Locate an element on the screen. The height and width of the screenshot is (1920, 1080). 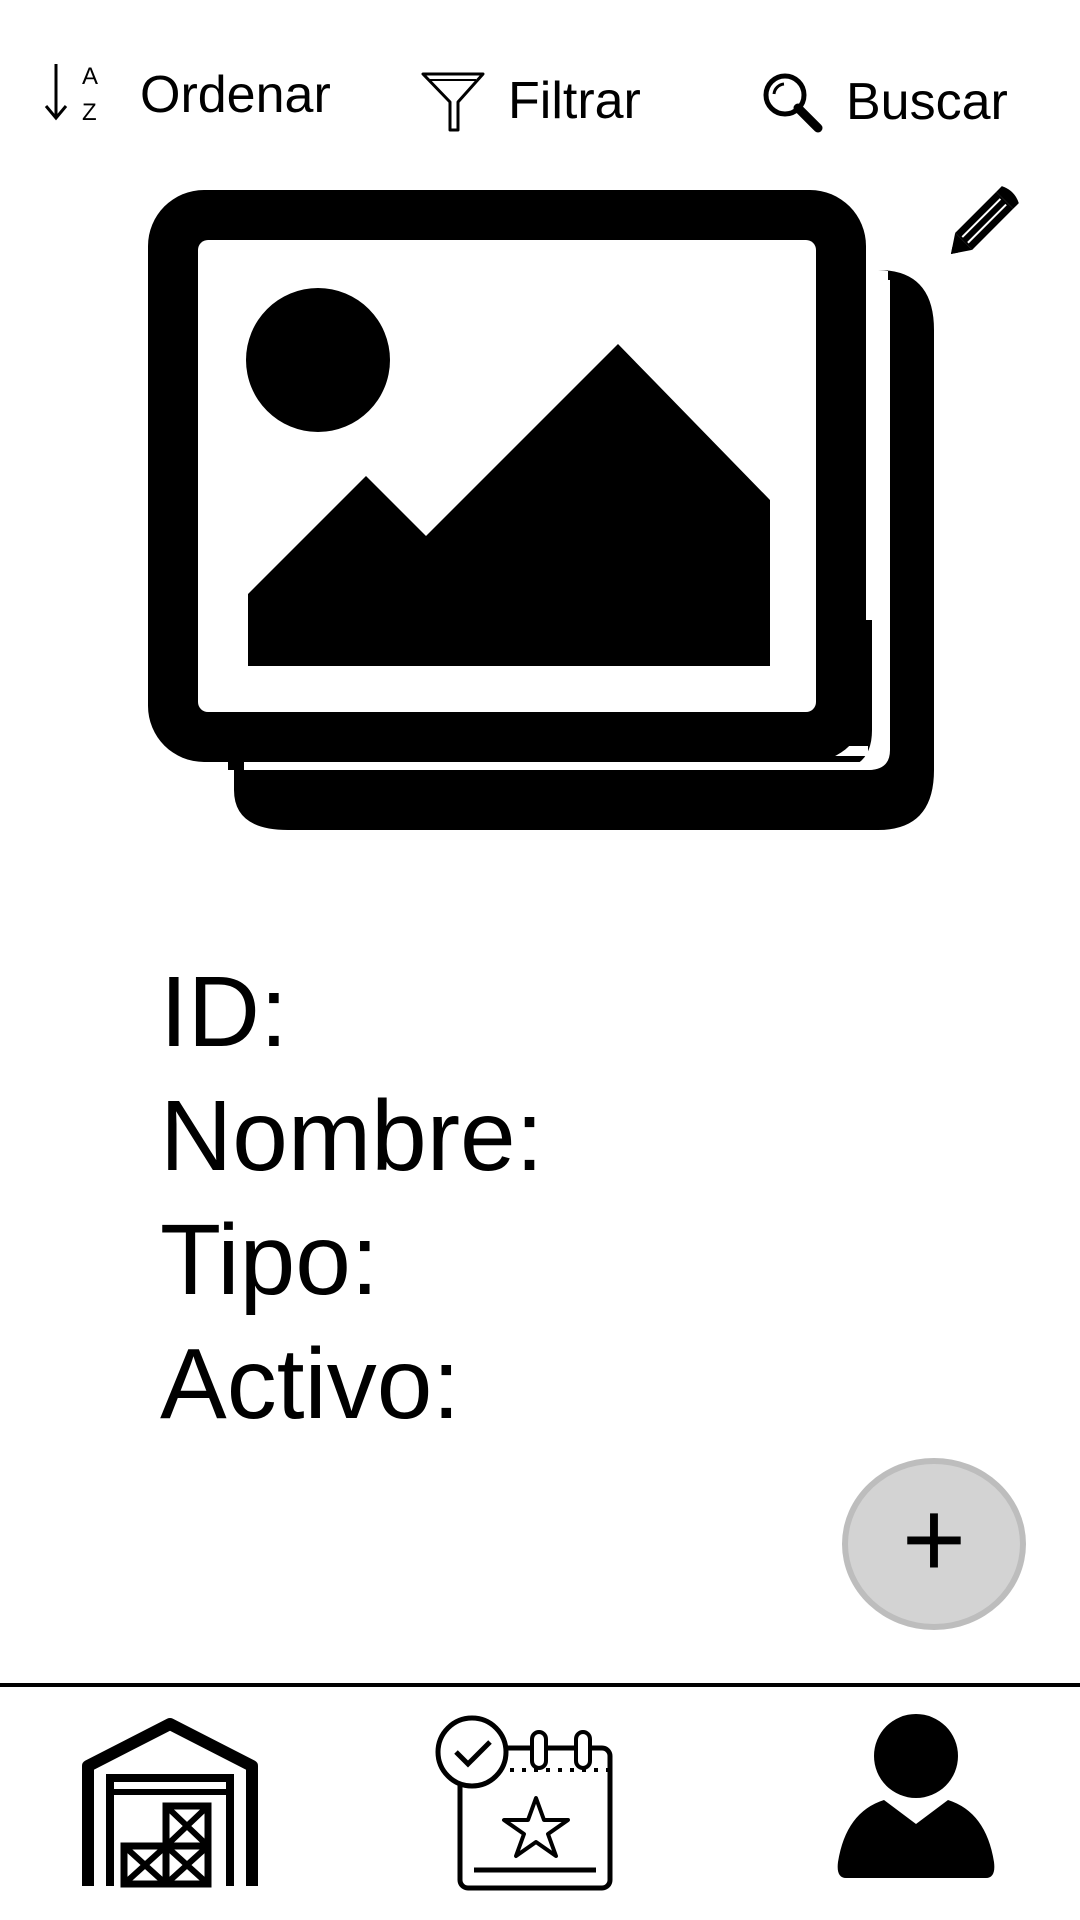
type-label: Tipo: is located at coordinates (269, 1260).